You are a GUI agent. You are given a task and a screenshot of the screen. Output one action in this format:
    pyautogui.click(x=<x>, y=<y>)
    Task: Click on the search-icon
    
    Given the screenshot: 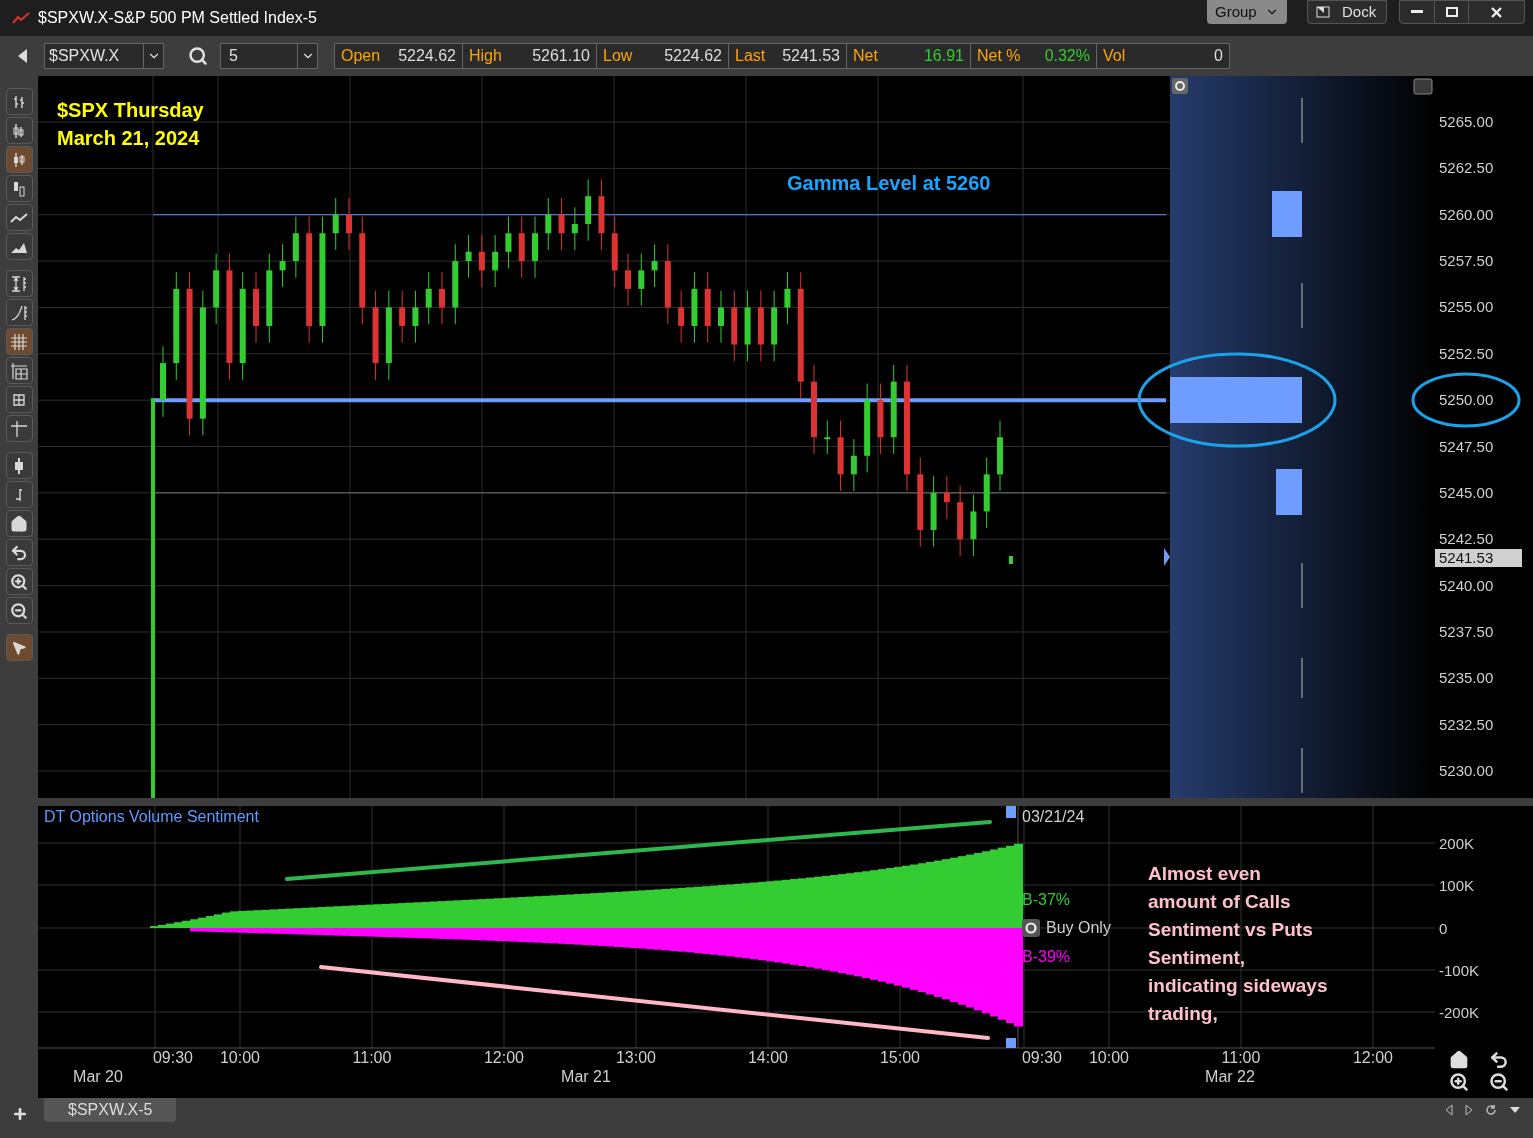 What is the action you would take?
    pyautogui.click(x=198, y=56)
    